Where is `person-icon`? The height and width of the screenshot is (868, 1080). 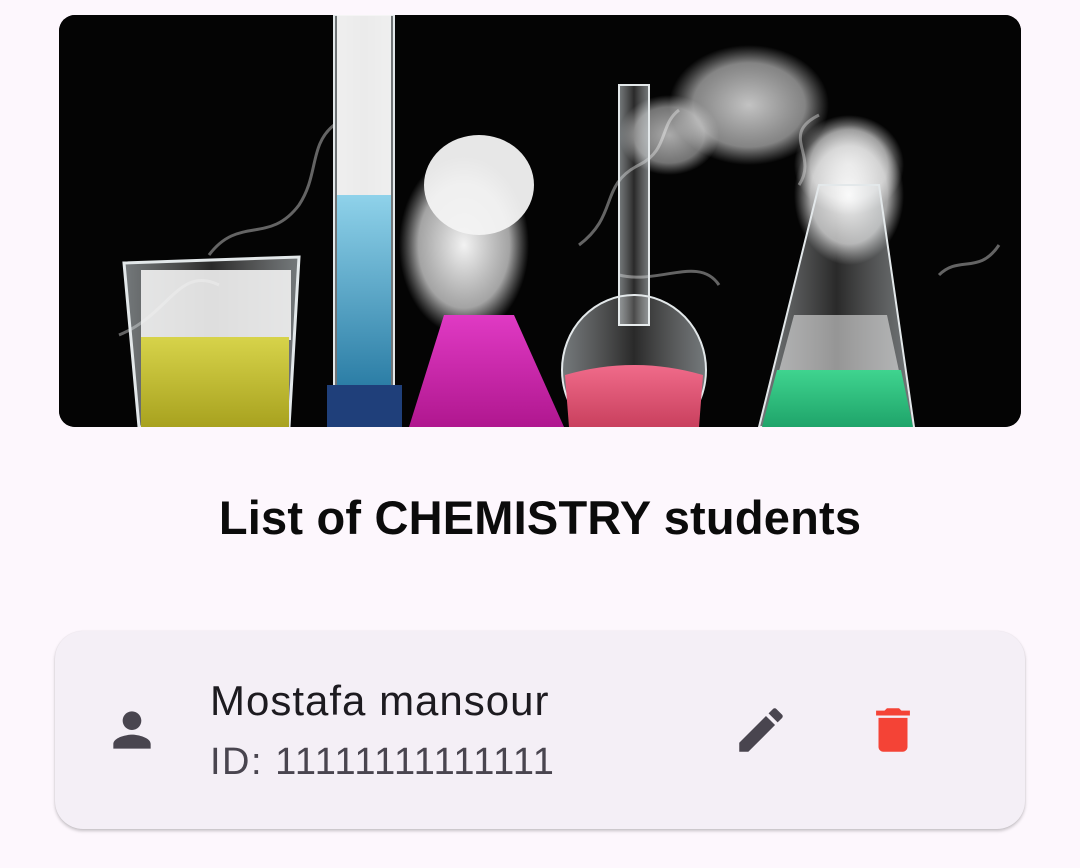
person-icon is located at coordinates (132, 730).